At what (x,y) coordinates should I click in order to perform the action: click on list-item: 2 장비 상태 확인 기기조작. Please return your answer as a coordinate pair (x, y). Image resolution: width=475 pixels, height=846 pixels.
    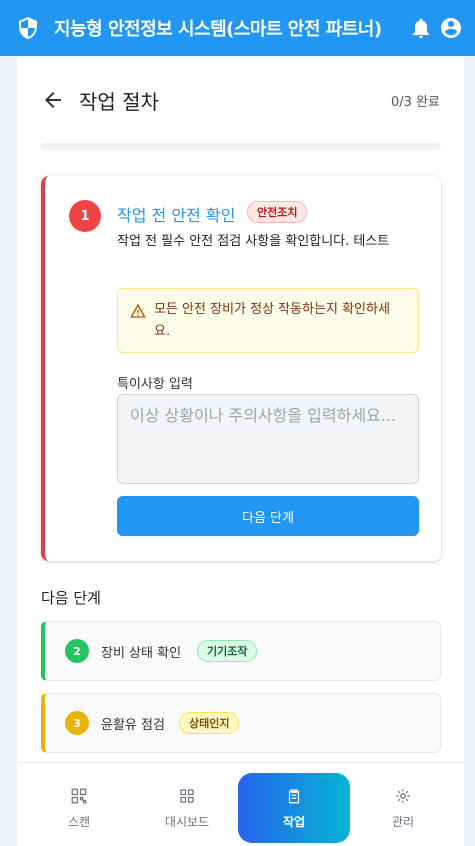
    Looking at the image, I should click on (241, 651).